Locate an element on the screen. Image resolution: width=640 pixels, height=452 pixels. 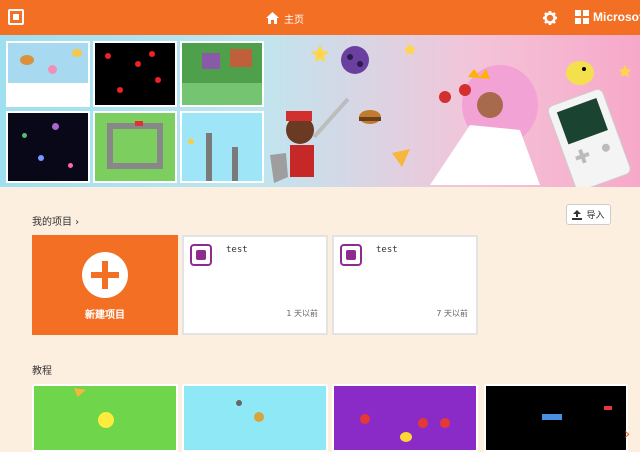
project-timestamp: 1 天以前 is located at coordinates (302, 313).